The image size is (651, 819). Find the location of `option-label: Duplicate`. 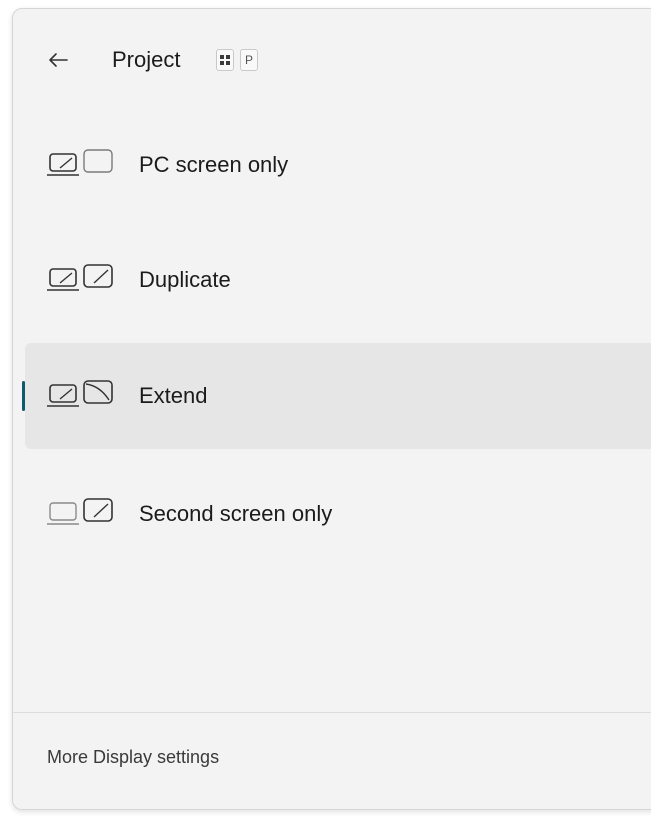

option-label: Duplicate is located at coordinates (185, 279).